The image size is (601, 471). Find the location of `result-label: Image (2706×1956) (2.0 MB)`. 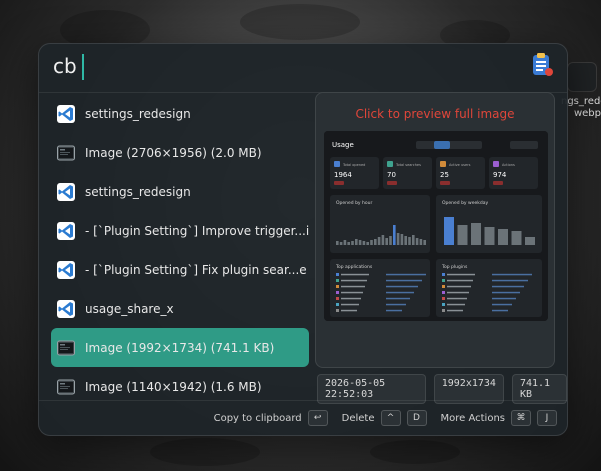

result-label: Image (2706×1956) (2.0 MB) is located at coordinates (173, 152).